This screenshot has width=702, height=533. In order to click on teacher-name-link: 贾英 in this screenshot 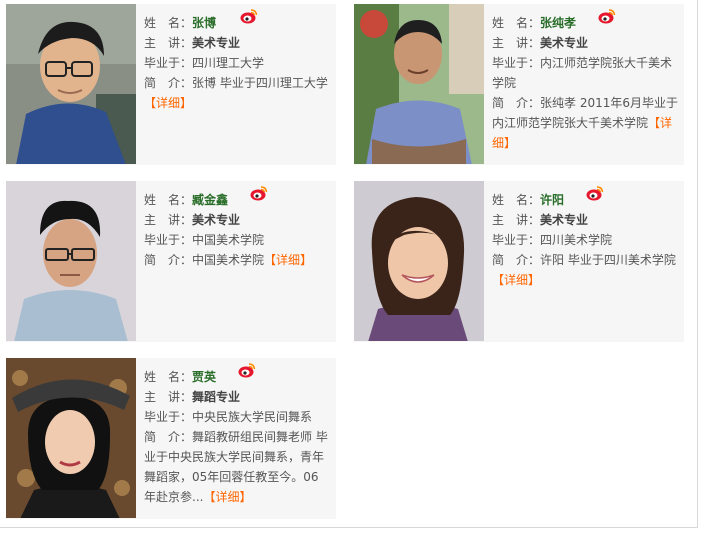, I will do `click(204, 377)`.